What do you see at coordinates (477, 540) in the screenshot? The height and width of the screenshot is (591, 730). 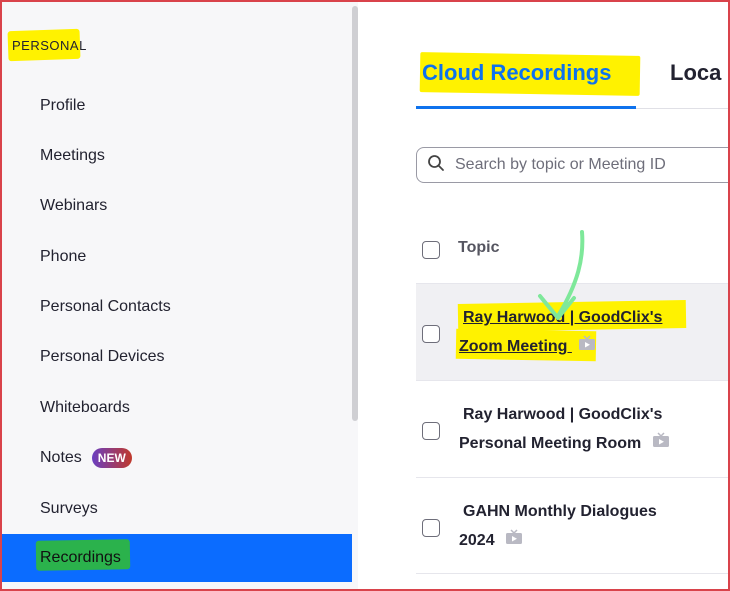 I see `topic-line-2: 2024` at bounding box center [477, 540].